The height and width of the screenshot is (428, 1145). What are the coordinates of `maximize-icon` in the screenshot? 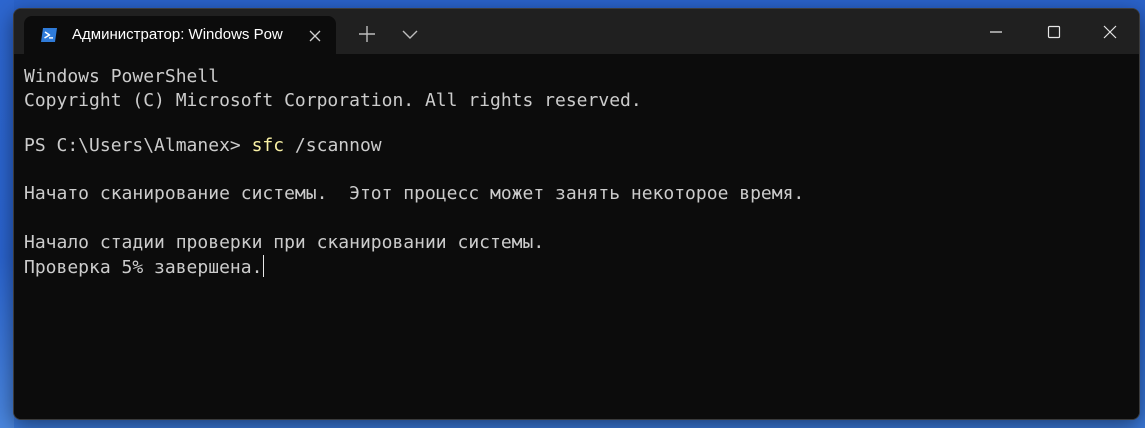 It's located at (1054, 32).